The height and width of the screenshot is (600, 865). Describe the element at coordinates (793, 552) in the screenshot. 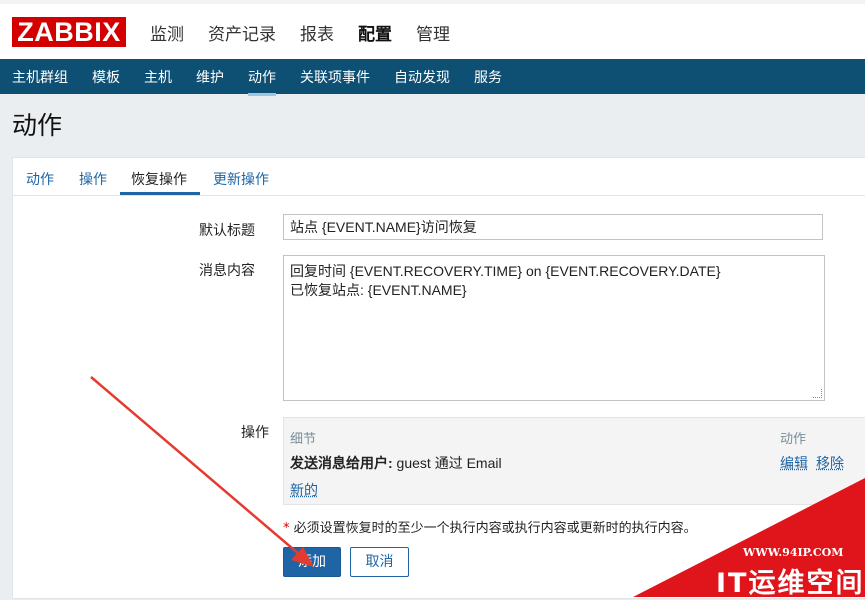

I see `watermark-site: WWW.94IP.COM` at that location.